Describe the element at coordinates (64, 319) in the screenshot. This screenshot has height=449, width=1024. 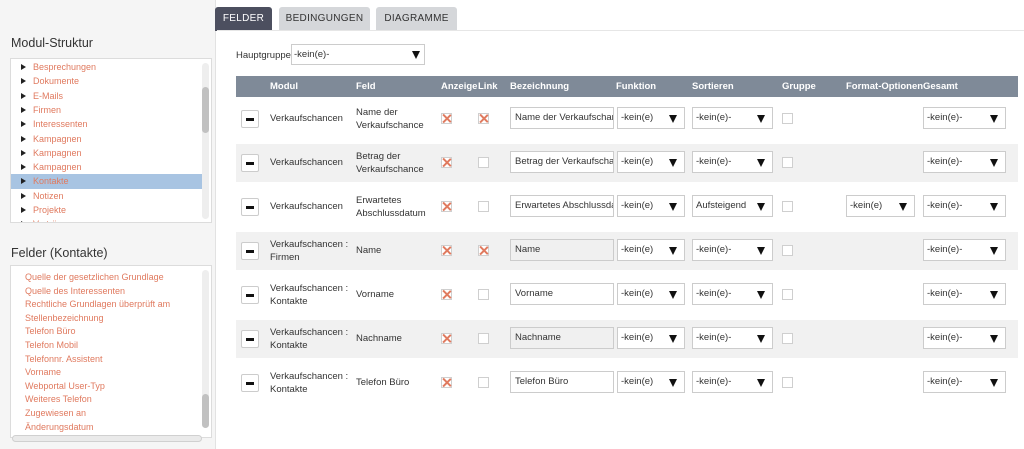
I see `field-item: Stellenbezeichnung` at that location.